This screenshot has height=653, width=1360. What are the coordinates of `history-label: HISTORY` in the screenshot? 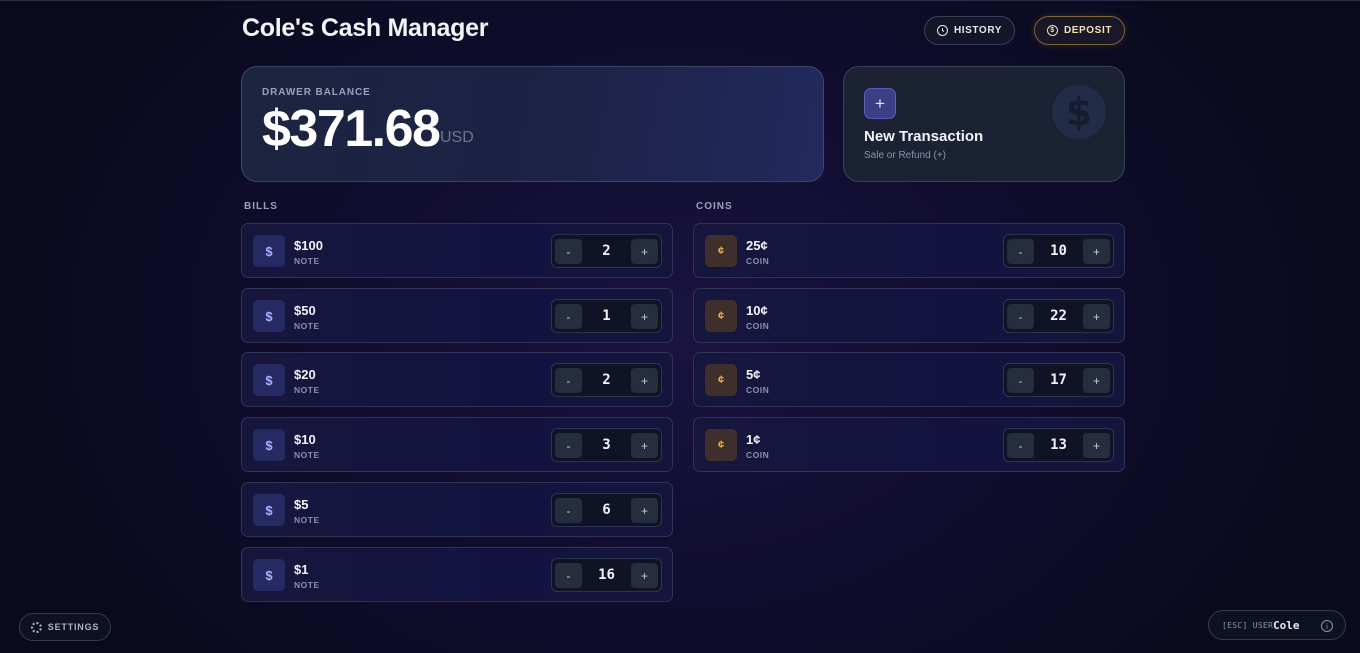 It's located at (978, 30).